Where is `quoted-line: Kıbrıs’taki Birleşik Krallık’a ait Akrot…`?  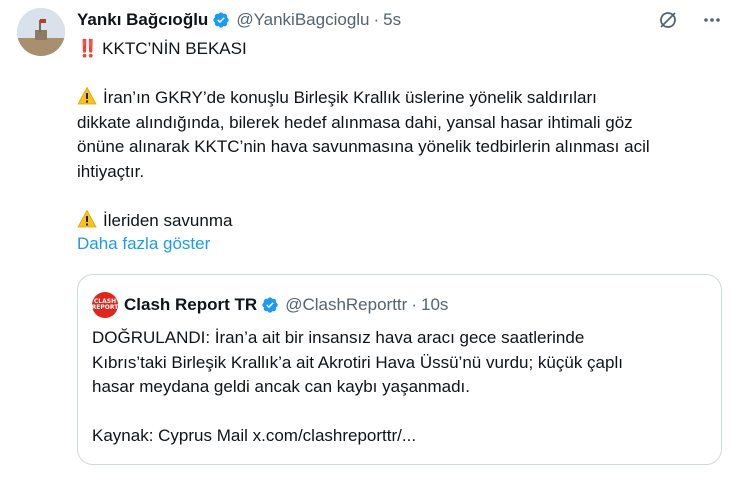 quoted-line: Kıbrıs’taki Birleşik Krallık’a ait Akrot… is located at coordinates (357, 362).